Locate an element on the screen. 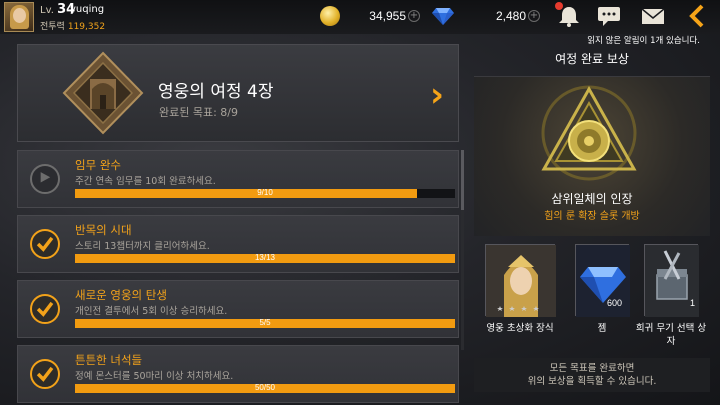 This screenshot has width=720, height=405. main-reward-effect: 힘의 룬 확장 슬롯 개방 is located at coordinates (592, 216).